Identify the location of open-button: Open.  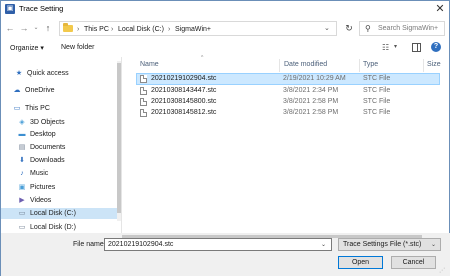
(360, 262).